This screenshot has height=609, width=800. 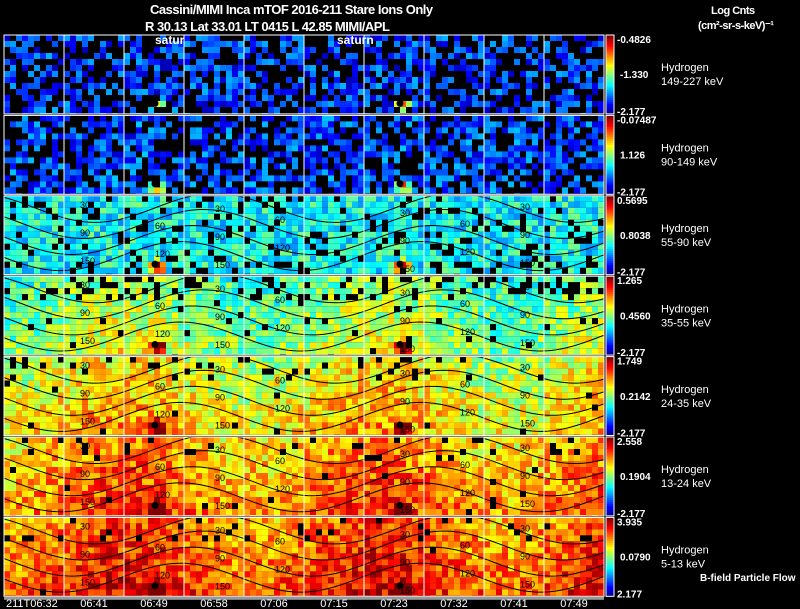 What do you see at coordinates (637, 120) in the screenshot?
I see `colorbar-max: -0.07487` at bounding box center [637, 120].